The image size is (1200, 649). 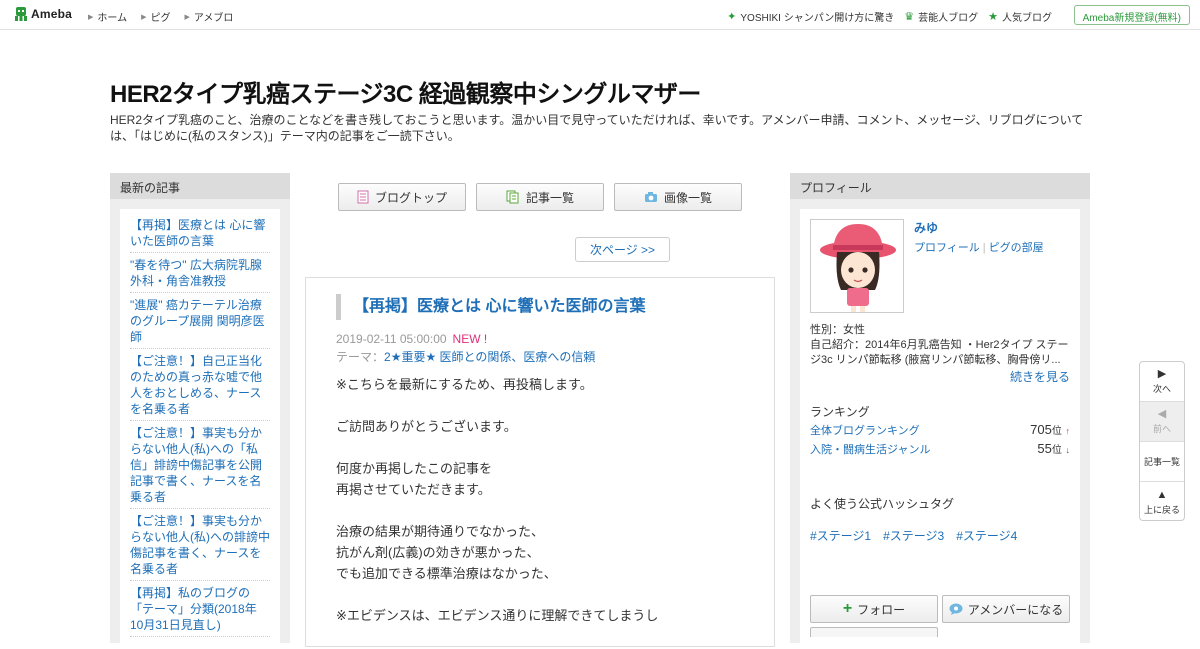 I want to click on ranking-row-genre: 入院・闘病生活ジャンル 55位 ↓, so click(x=940, y=449).